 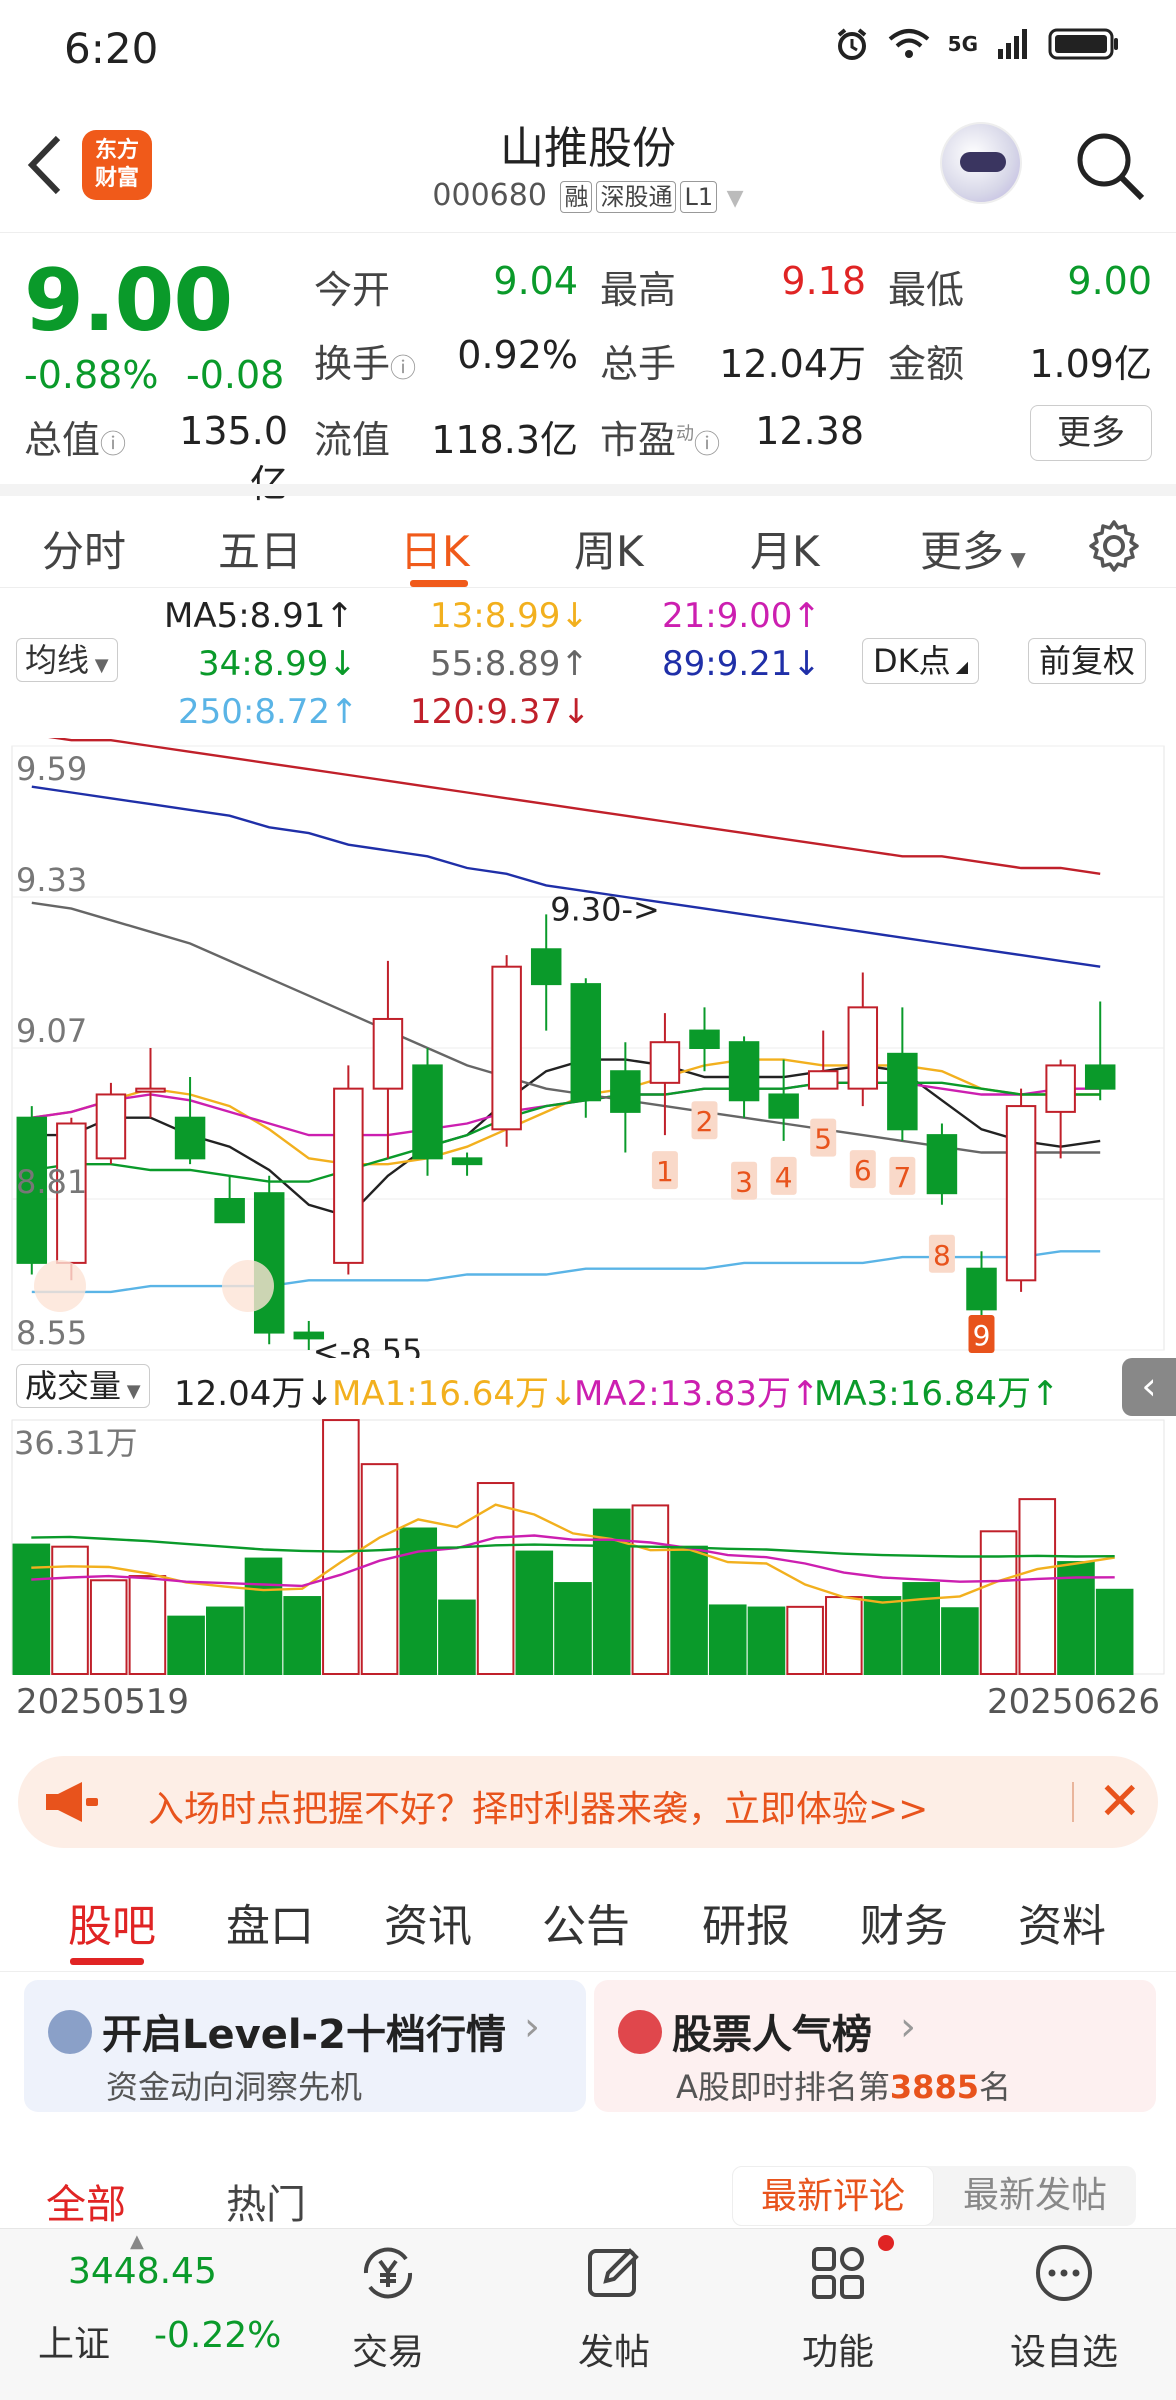 I want to click on tab-weekly-k: 周K, so click(x=609, y=548).